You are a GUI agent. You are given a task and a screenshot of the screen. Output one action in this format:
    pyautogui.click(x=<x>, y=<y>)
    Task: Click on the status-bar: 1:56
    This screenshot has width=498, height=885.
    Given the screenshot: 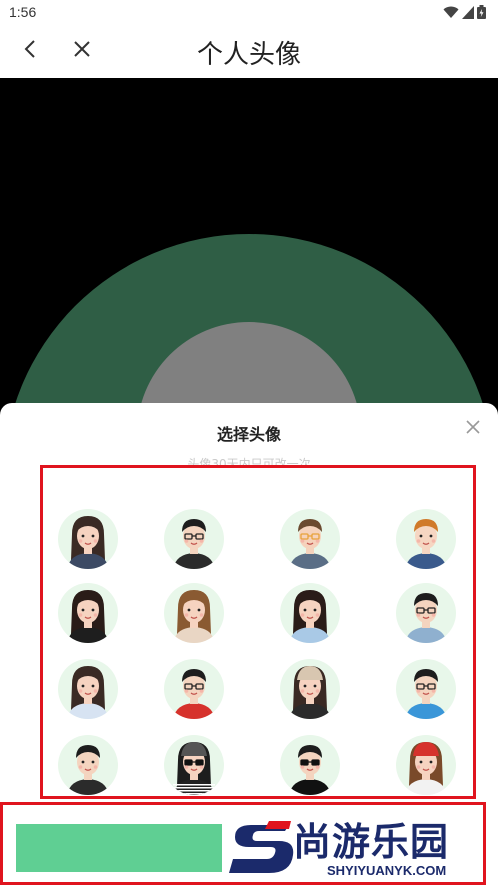 What is the action you would take?
    pyautogui.click(x=249, y=13)
    